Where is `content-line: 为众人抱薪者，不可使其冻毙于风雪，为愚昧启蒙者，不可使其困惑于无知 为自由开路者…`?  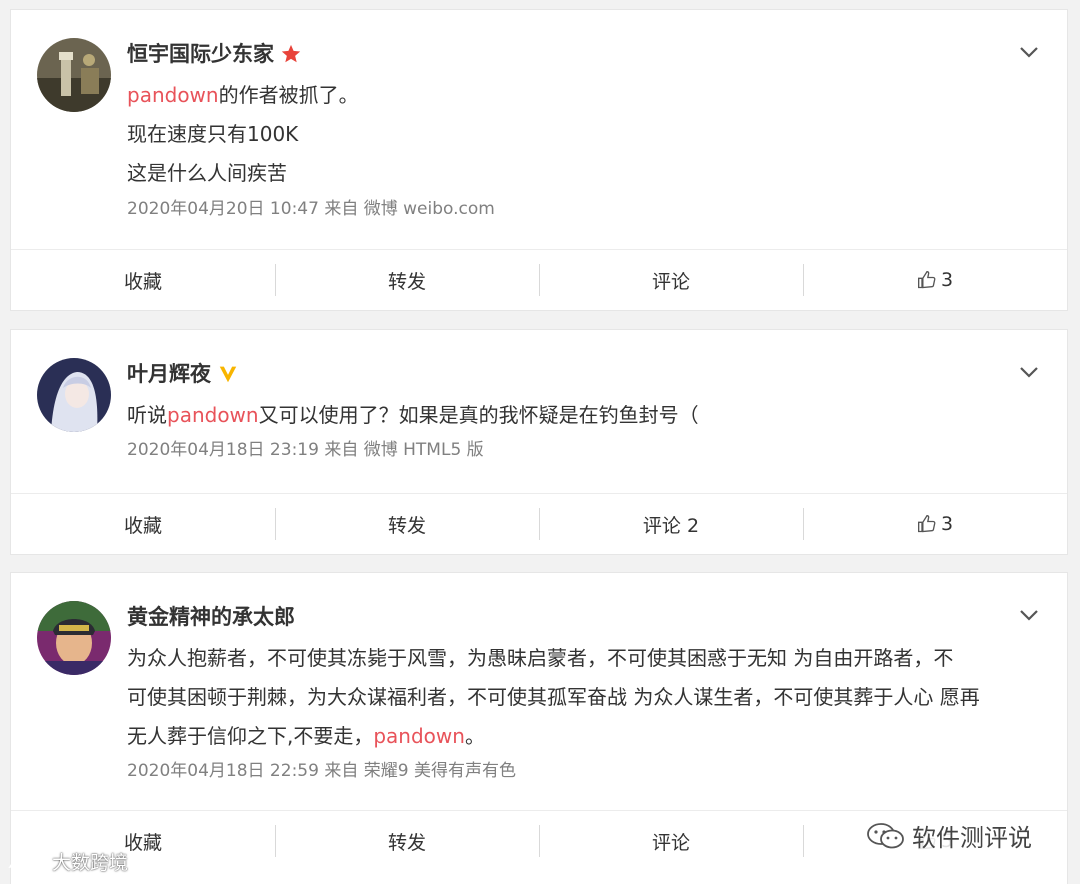
content-line: 为众人抱薪者，不可使其冻毙于风雪，为愚昧启蒙者，不可使其困惑于无知 为自由开路者… is located at coordinates (540, 658).